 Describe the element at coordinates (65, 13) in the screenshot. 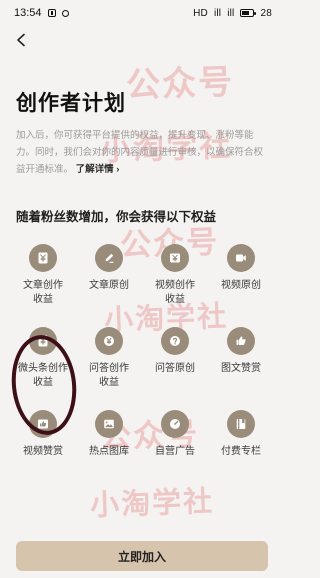

I see `status-circle-icon` at that location.